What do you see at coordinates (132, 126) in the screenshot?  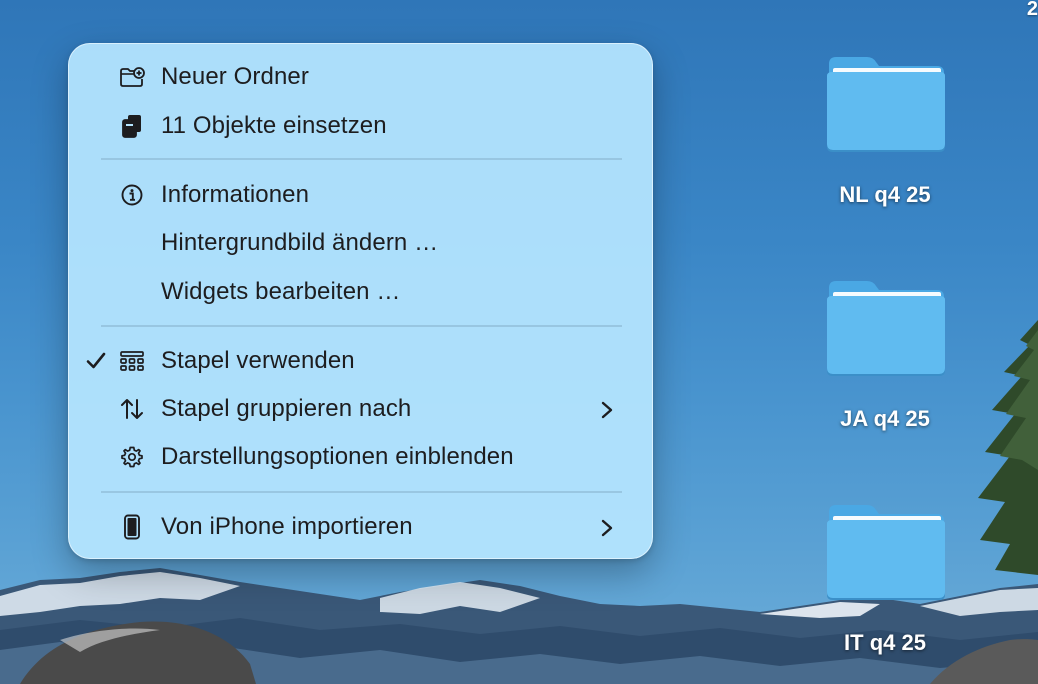 I see `paste-icon` at bounding box center [132, 126].